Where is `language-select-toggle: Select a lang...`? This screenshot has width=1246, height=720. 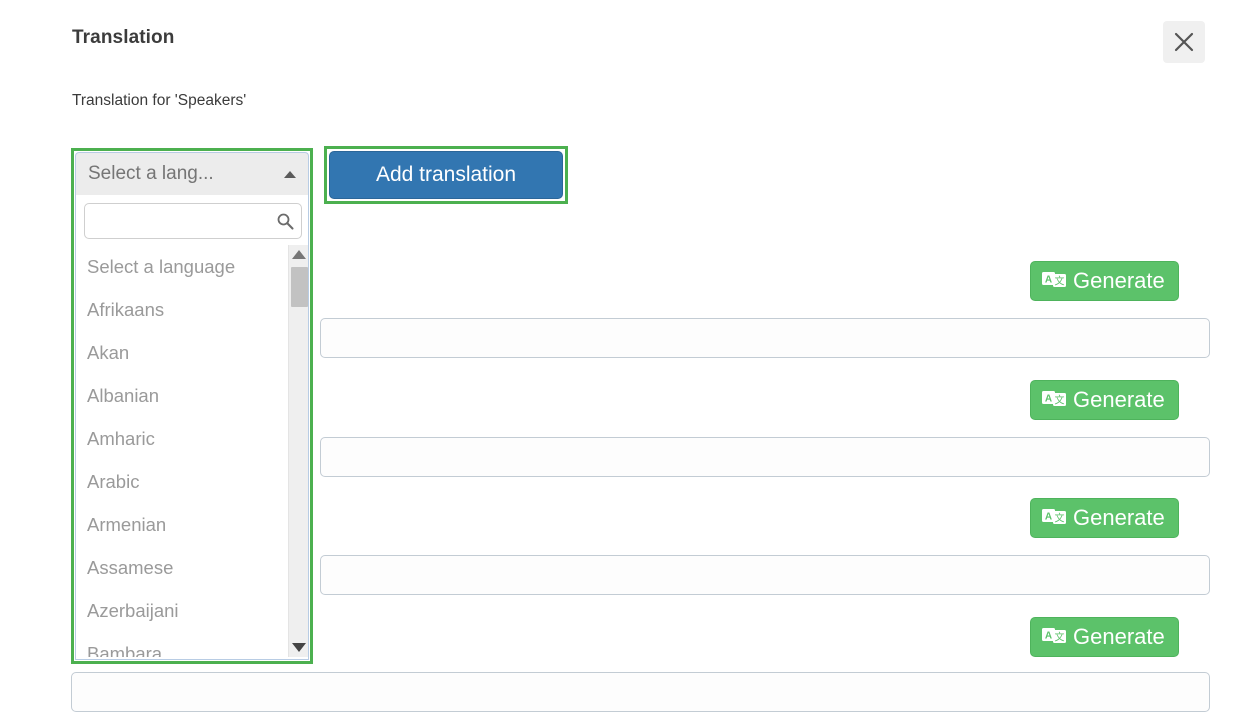
language-select-toggle: Select a lang... is located at coordinates (192, 173).